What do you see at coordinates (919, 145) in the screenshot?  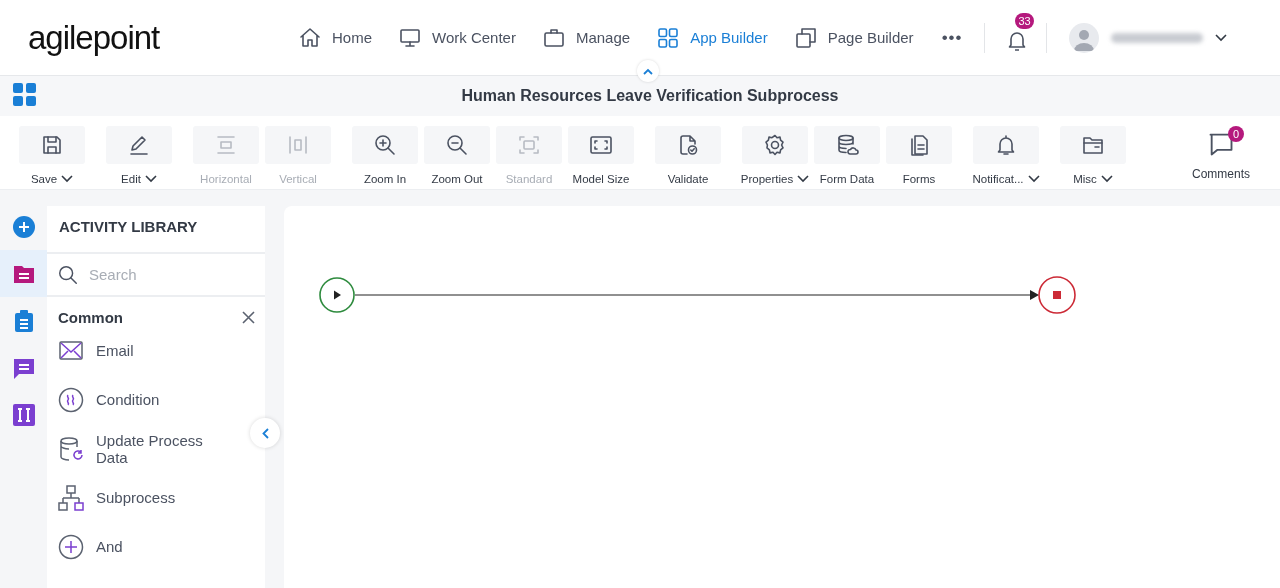 I see `forms-icon` at bounding box center [919, 145].